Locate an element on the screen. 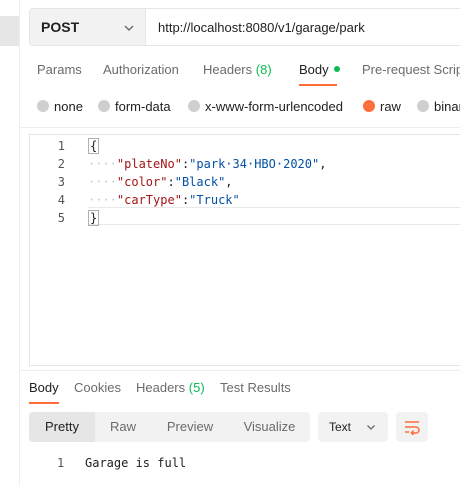 The height and width of the screenshot is (485, 460). method-label: POST is located at coordinates (60, 27).